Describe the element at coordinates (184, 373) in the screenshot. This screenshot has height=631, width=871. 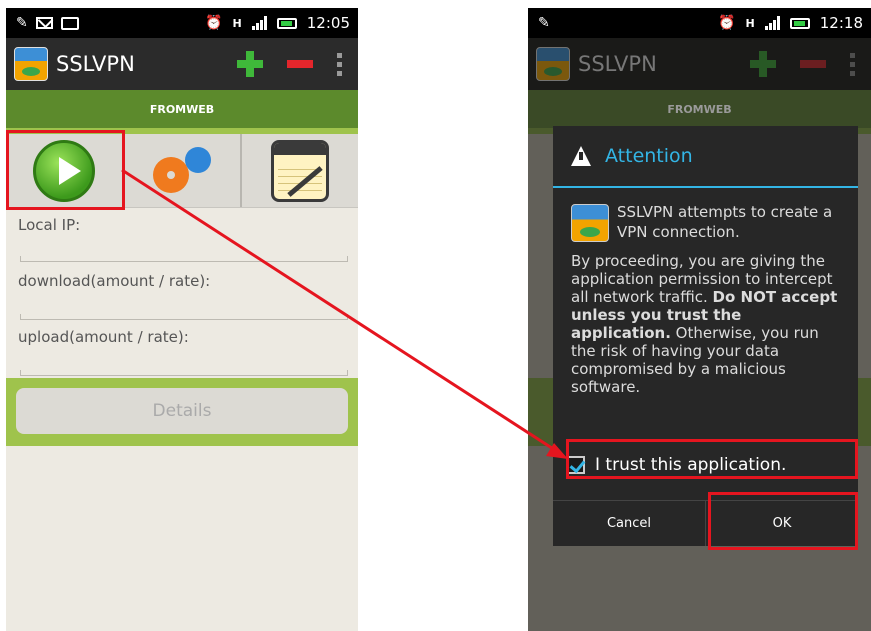
I see `upload-field` at that location.